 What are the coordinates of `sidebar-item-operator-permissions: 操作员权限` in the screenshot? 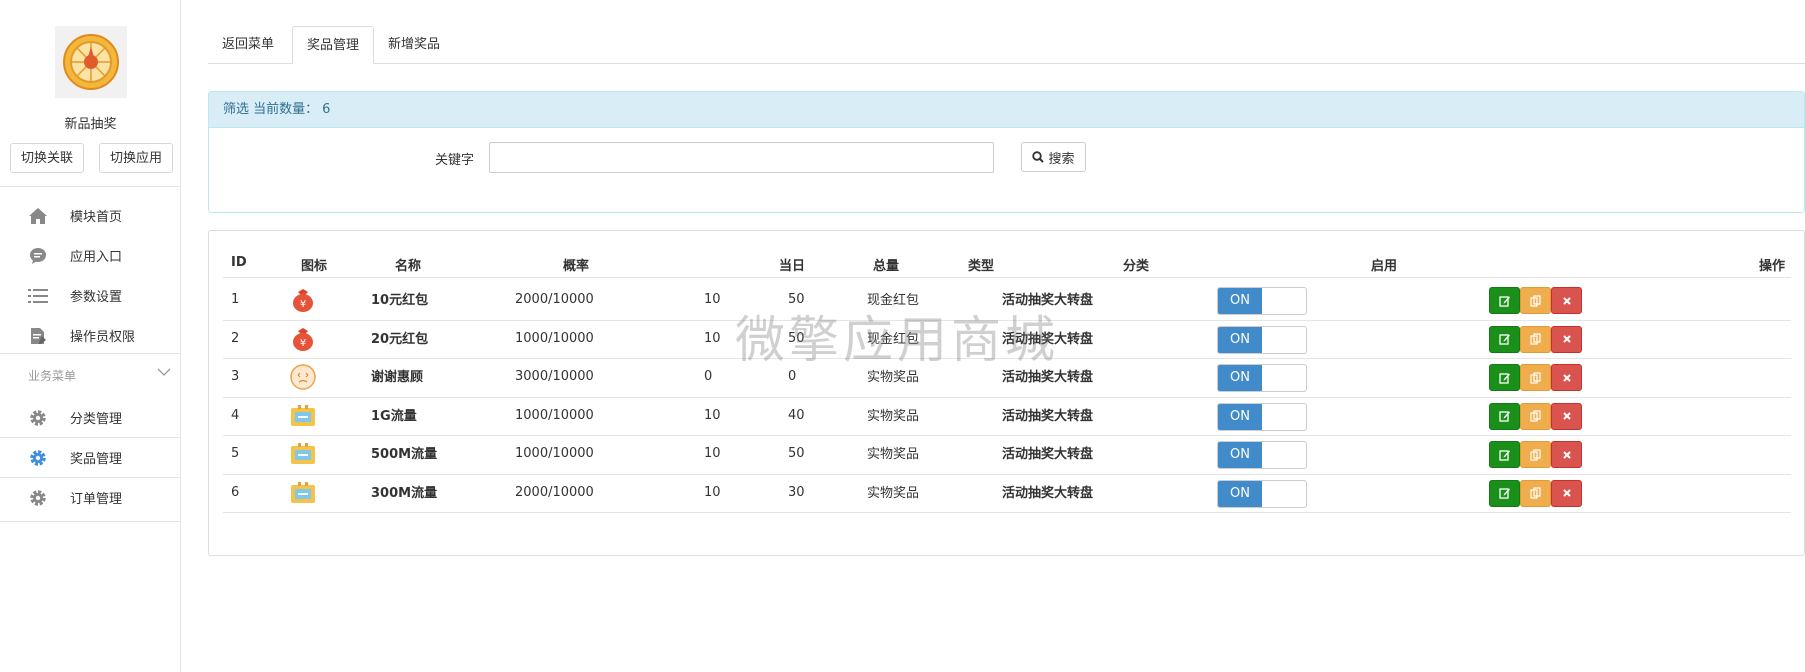 It's located at (90, 335).